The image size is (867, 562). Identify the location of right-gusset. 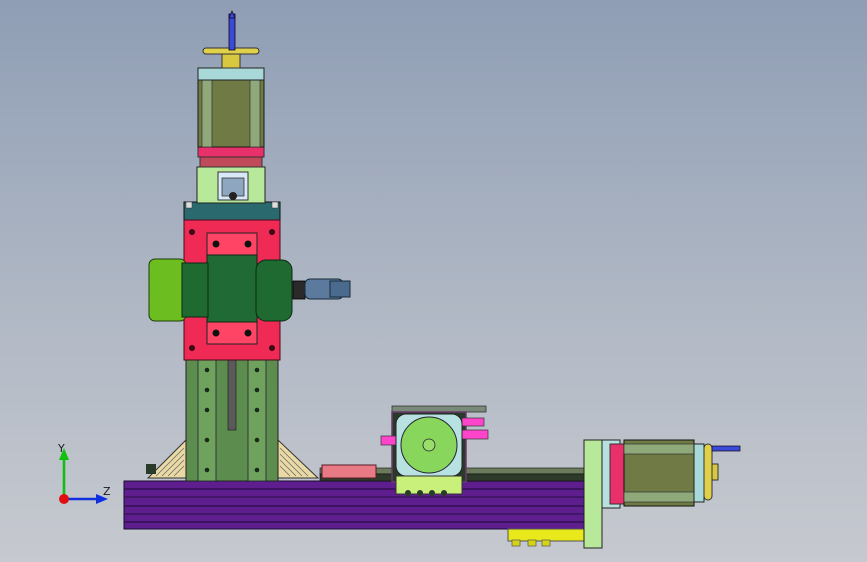
(298, 458).